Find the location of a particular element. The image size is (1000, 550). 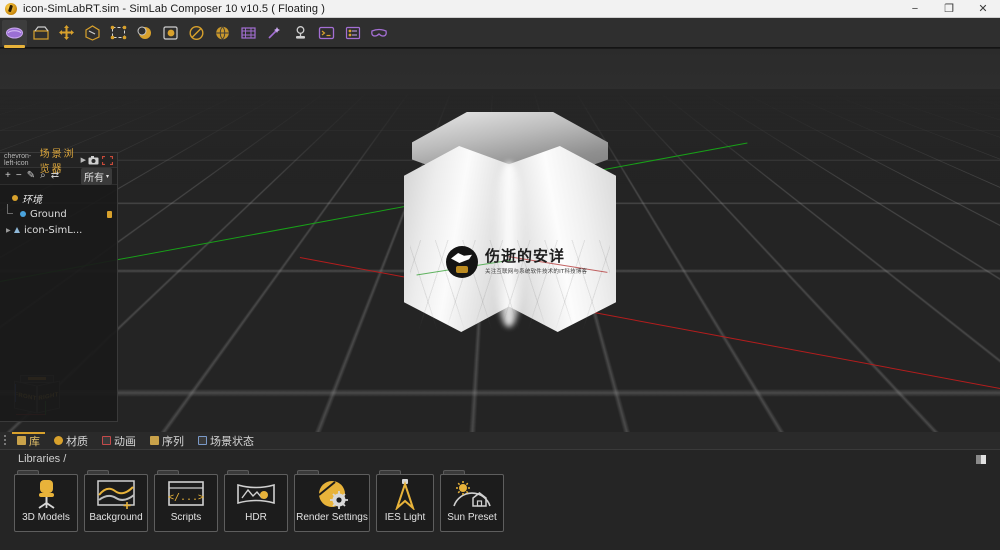

tree-expander: ▶ is located at coordinates (10, 230).